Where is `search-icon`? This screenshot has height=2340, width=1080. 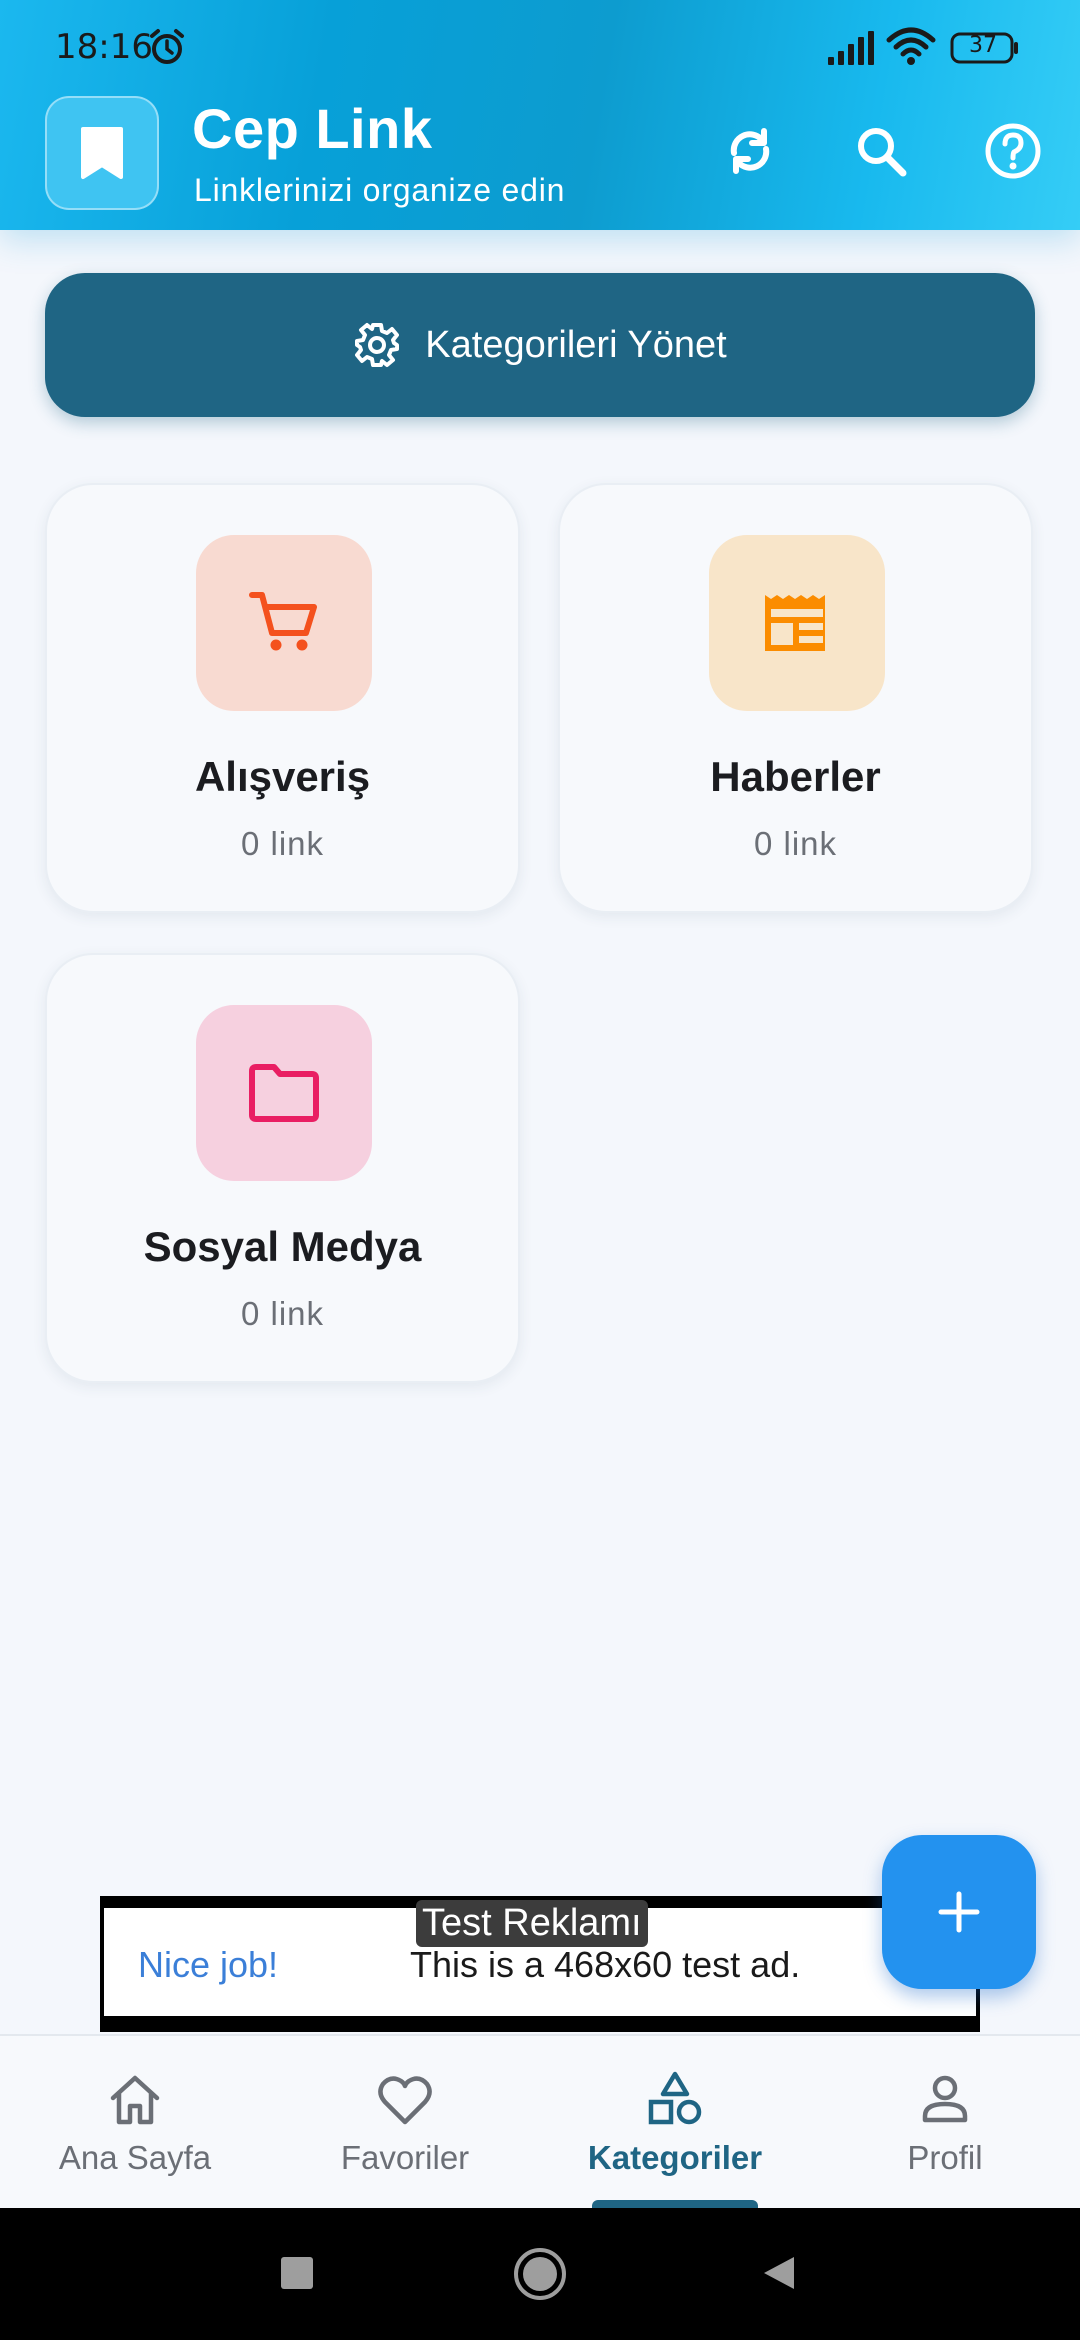 search-icon is located at coordinates (882, 152).